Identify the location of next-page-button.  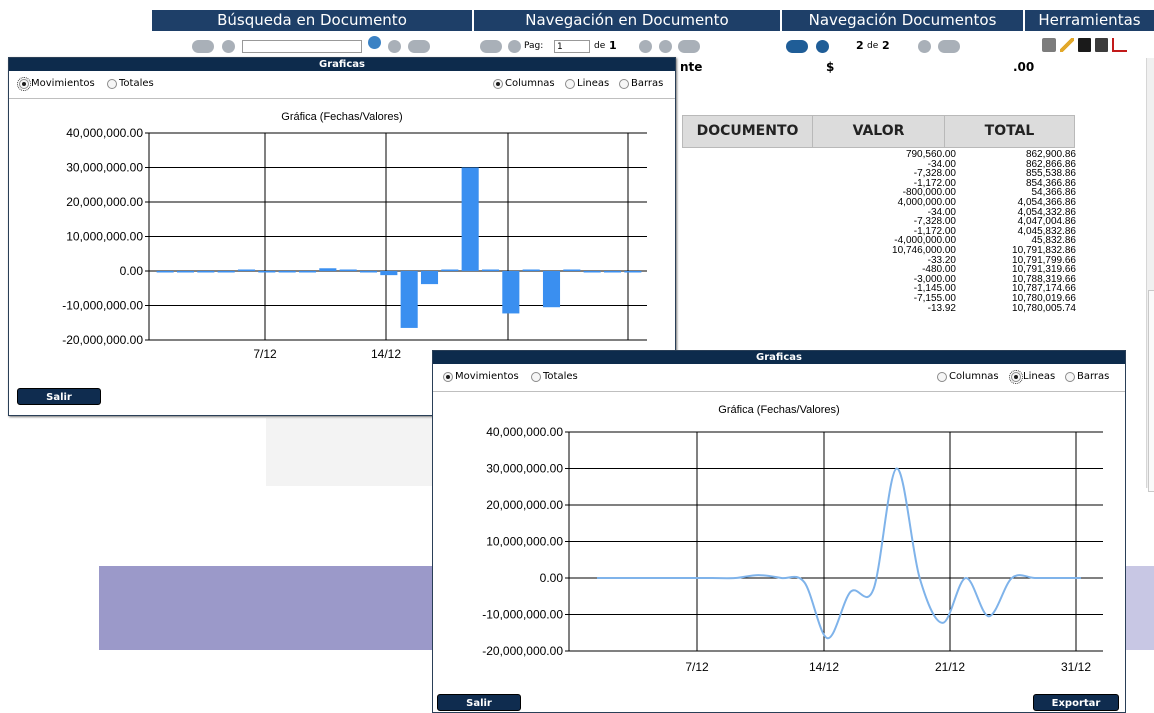
(665, 46).